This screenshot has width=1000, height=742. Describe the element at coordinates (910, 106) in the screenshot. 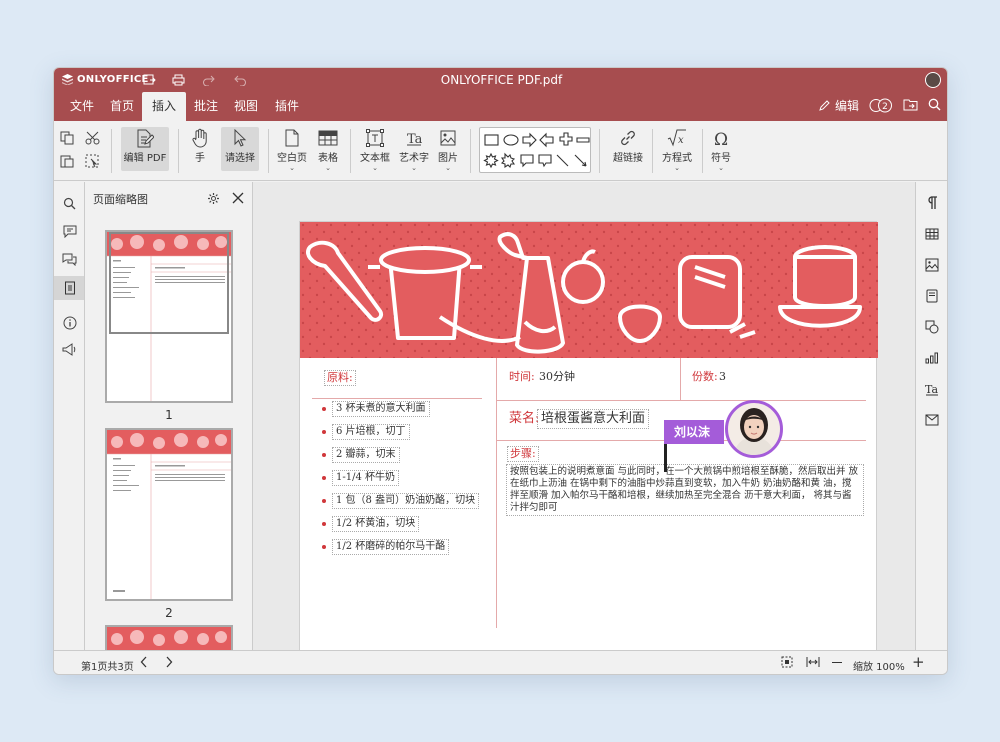

I see `open-location-icon` at that location.